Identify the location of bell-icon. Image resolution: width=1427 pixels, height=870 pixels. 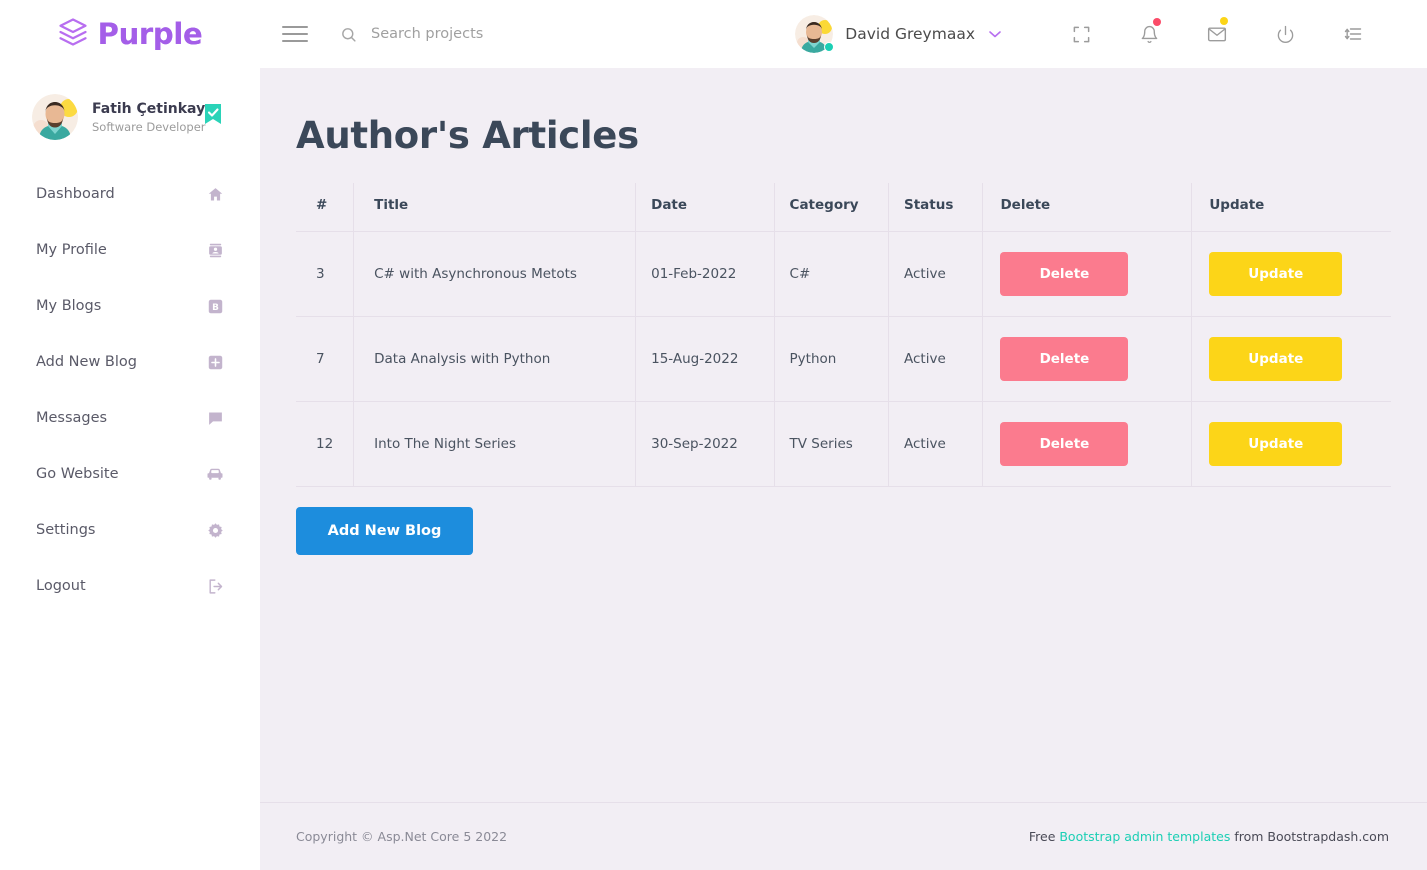
(1149, 34).